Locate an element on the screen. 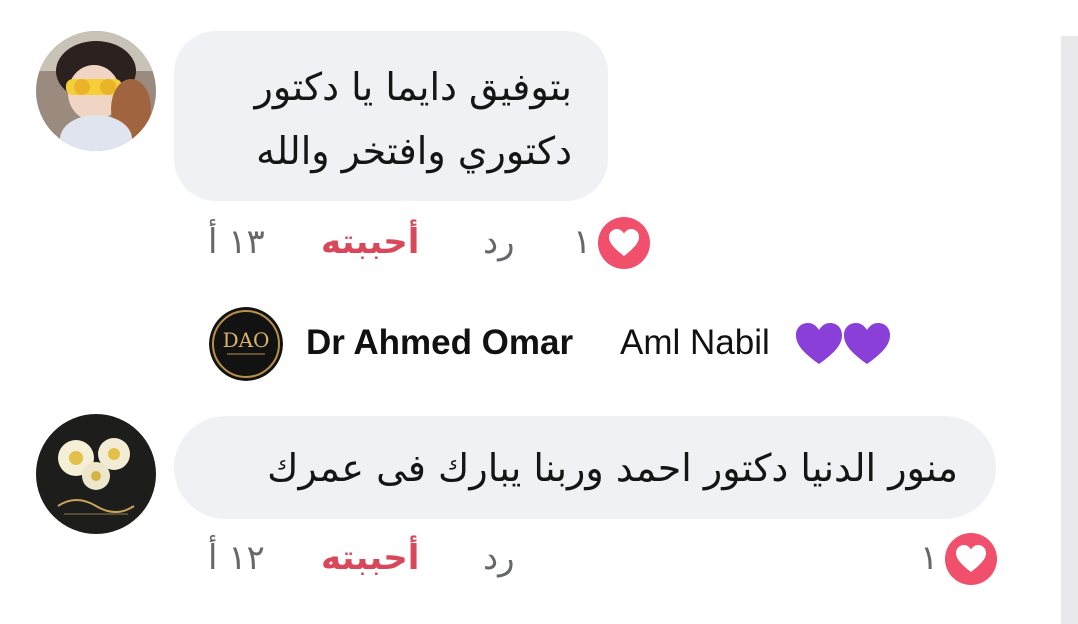 The image size is (1078, 624). comment-time: ١٣ أ is located at coordinates (236, 242).